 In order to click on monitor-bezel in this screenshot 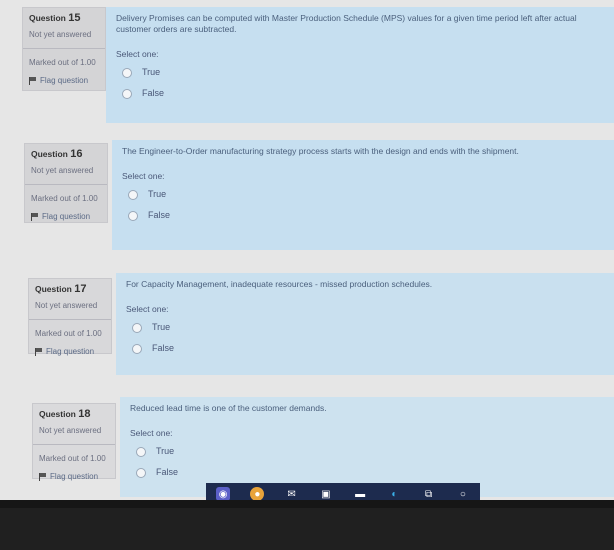, I will do `click(307, 525)`.